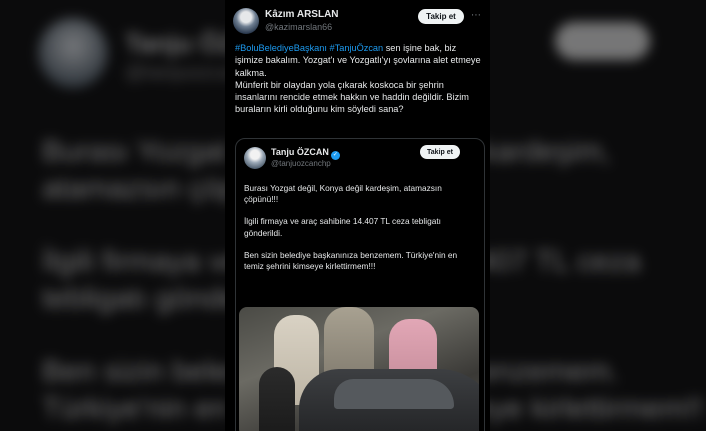 This screenshot has height=431, width=706. I want to click on quoted-author-handle: @tanjuozcanchp, so click(301, 163).